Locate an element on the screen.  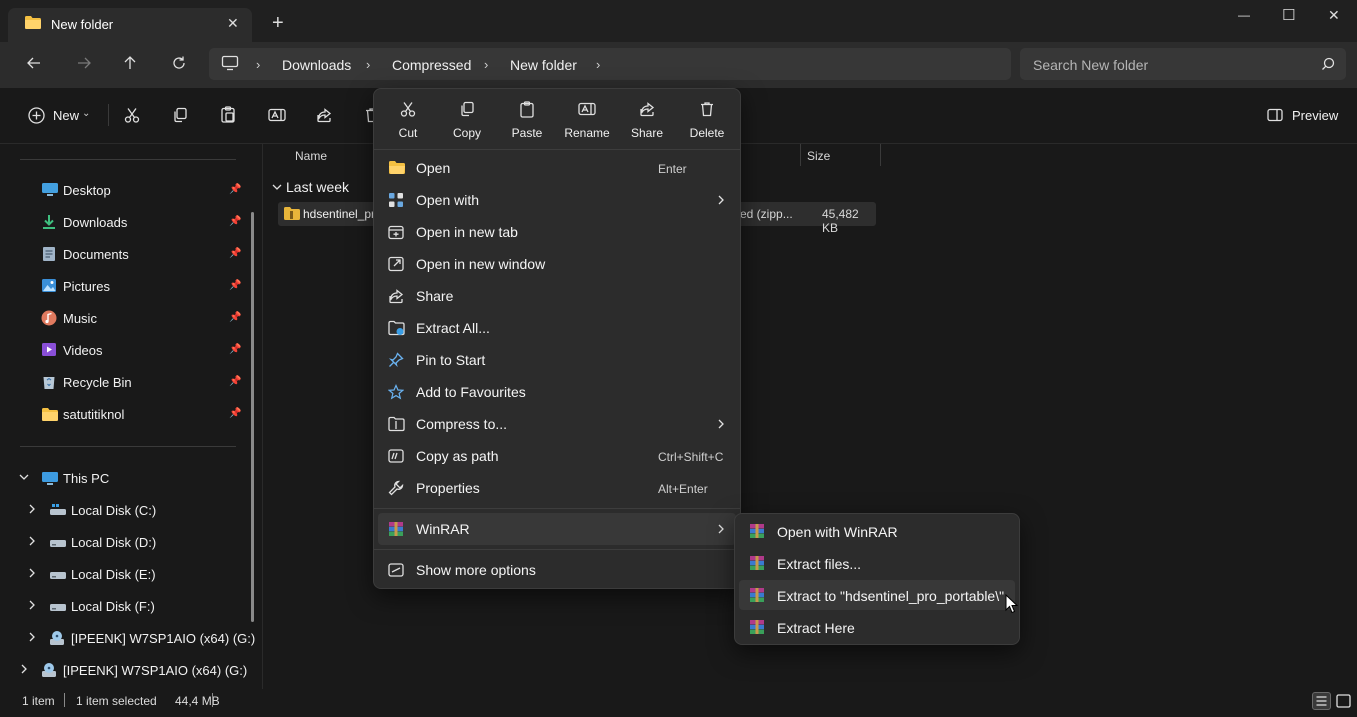
menu-item-open-in-new-tab: Open in new tab is located at coordinates (557, 232).